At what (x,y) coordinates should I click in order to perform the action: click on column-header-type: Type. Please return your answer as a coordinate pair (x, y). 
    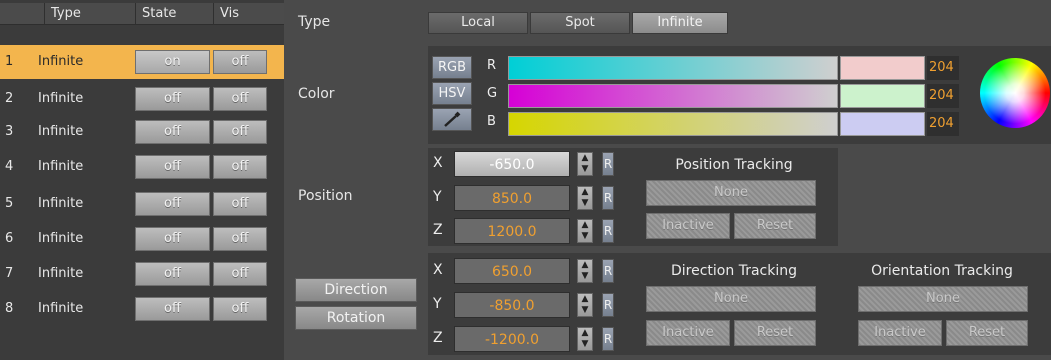
    Looking at the image, I should click on (89, 14).